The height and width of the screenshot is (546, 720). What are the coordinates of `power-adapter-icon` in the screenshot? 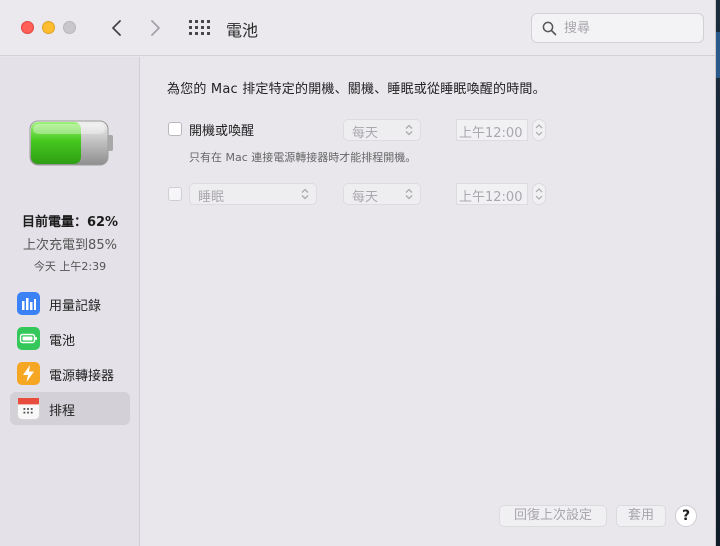 It's located at (28, 373).